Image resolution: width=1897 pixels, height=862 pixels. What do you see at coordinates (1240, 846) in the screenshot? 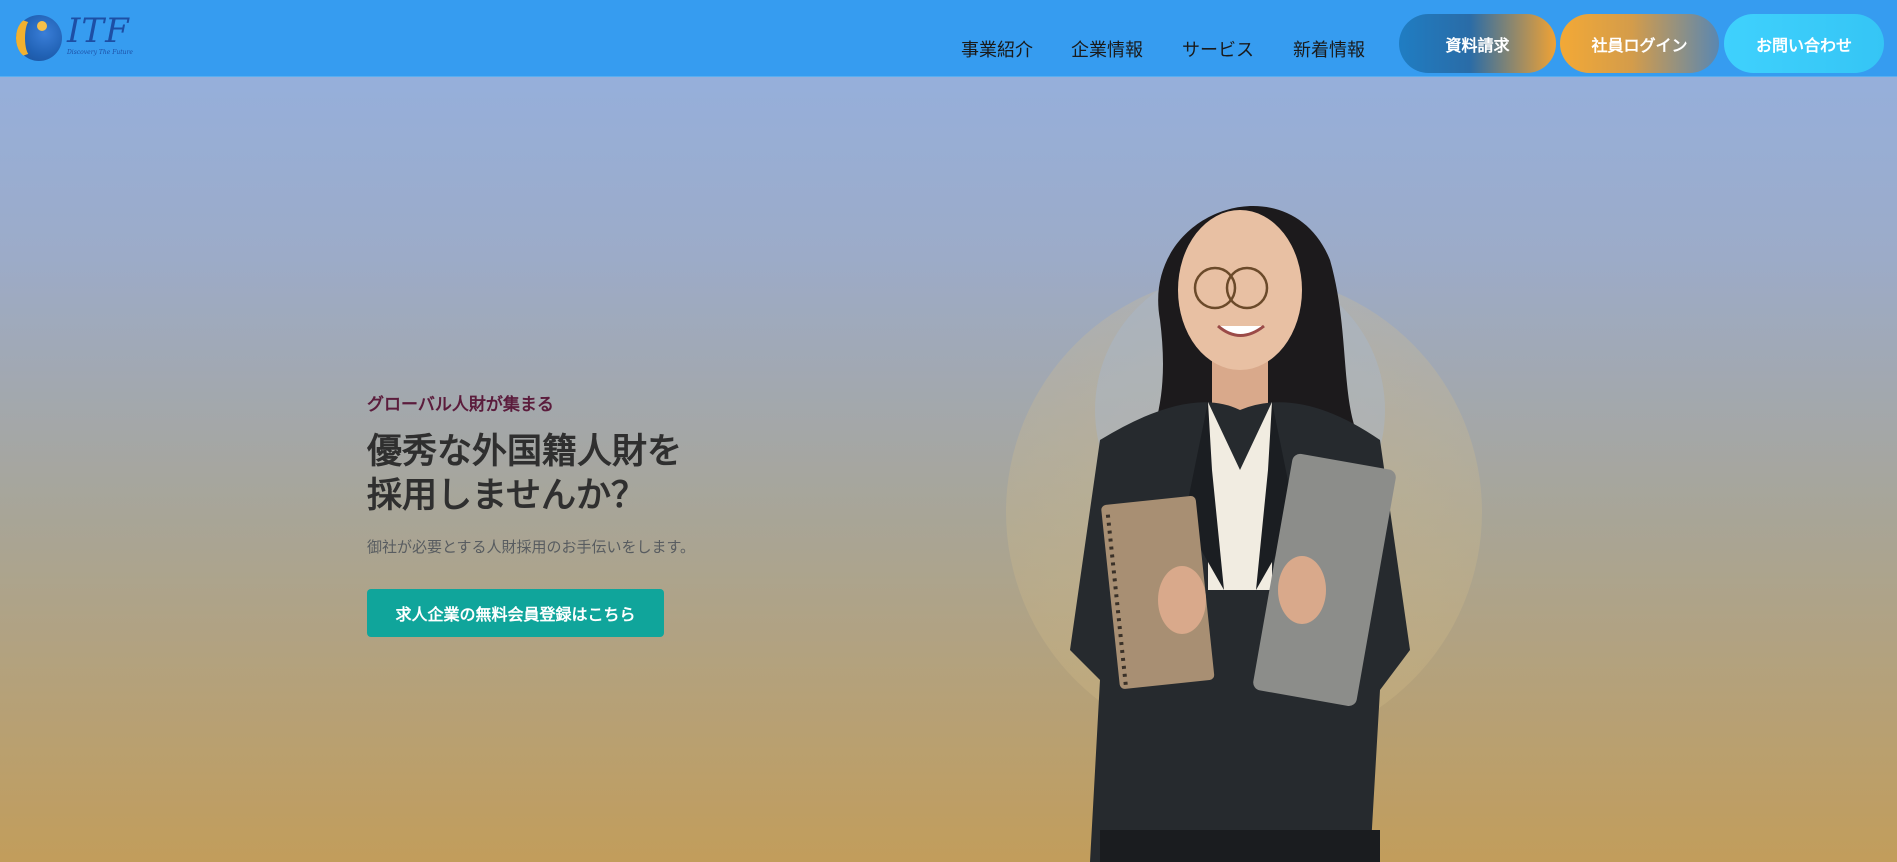
I see `trousers` at bounding box center [1240, 846].